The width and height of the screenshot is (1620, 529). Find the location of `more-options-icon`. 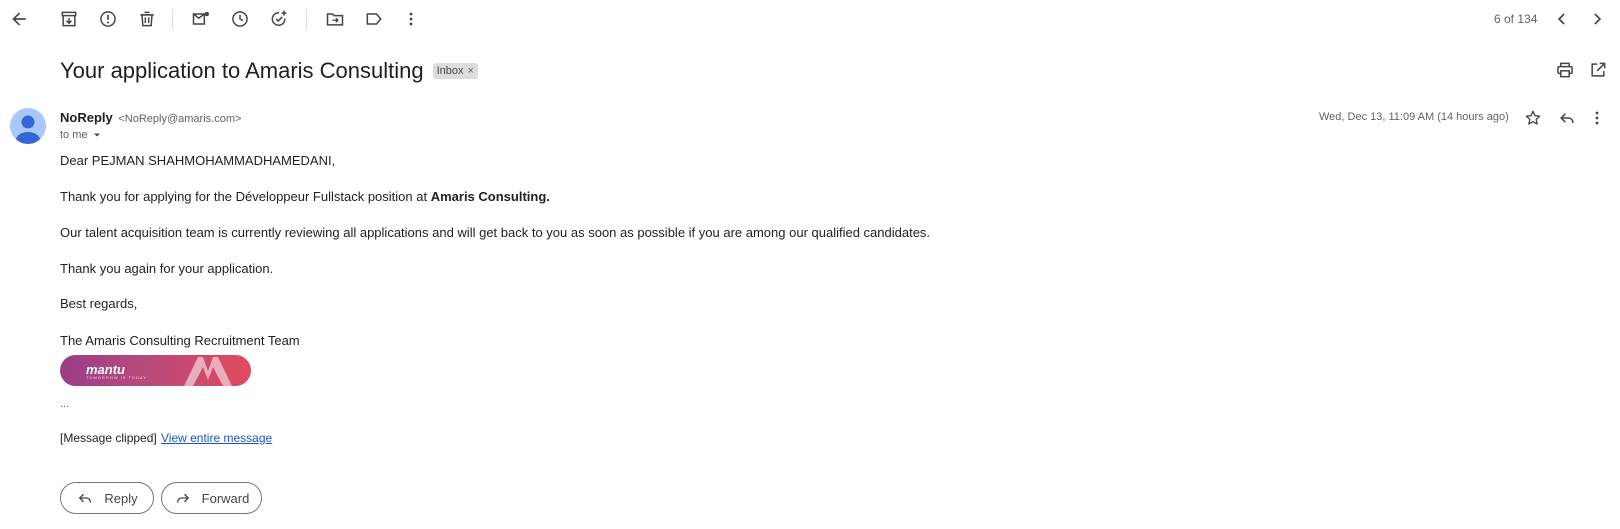

more-options-icon is located at coordinates (1597, 118).